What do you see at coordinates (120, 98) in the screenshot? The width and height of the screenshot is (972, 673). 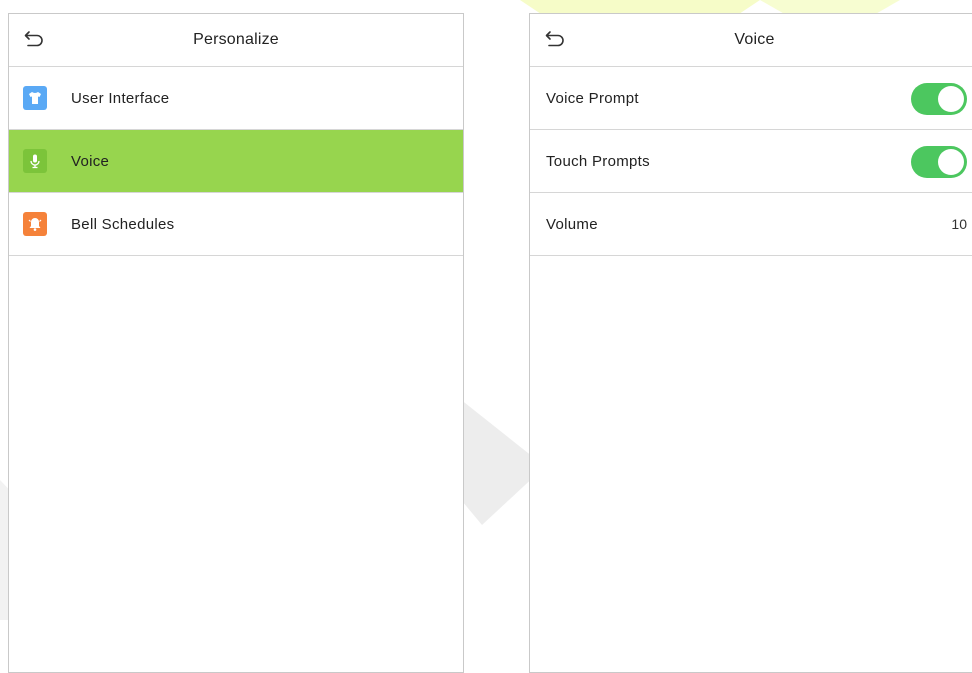 I see `menu-item-label: User Interface` at bounding box center [120, 98].